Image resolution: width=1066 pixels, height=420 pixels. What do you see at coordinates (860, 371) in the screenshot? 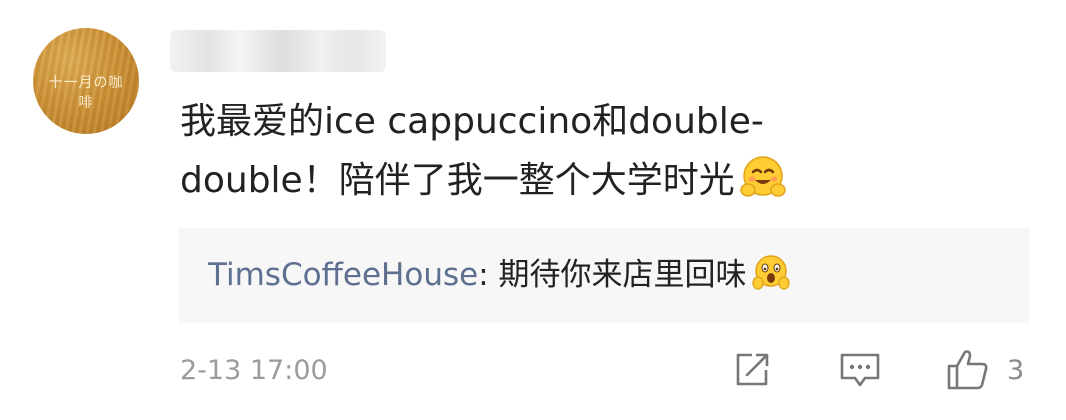
I see `comment-icon` at bounding box center [860, 371].